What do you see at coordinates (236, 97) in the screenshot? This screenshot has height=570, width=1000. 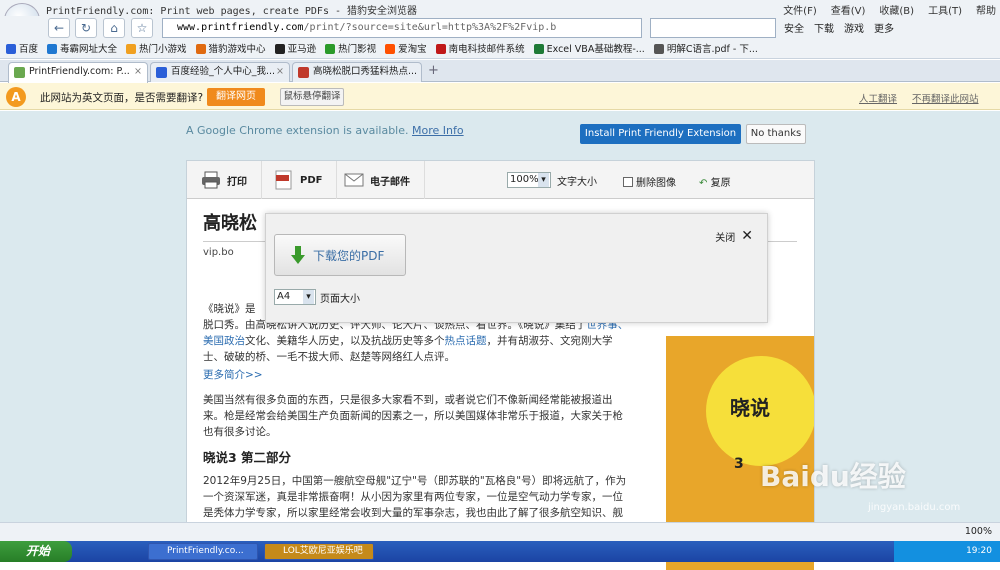 I see `translate-page-button: 翻译网页` at bounding box center [236, 97].